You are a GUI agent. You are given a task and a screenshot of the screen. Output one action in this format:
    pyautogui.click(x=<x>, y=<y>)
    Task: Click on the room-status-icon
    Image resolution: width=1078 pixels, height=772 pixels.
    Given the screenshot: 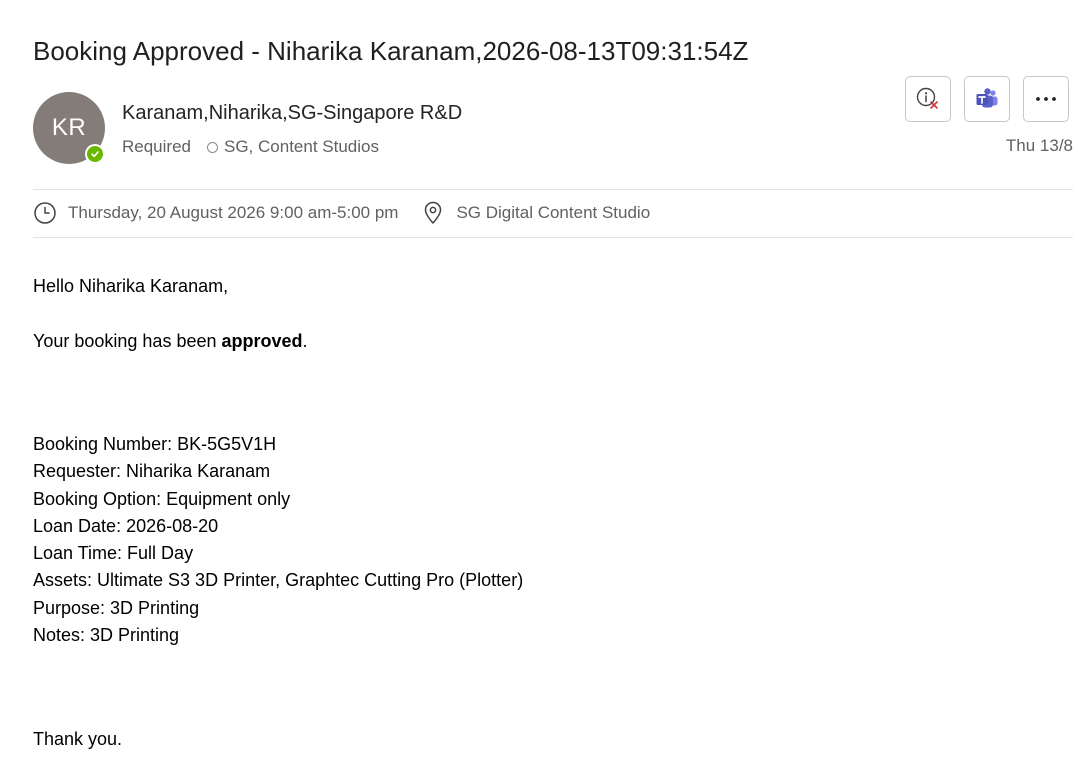 What is the action you would take?
    pyautogui.click(x=212, y=147)
    